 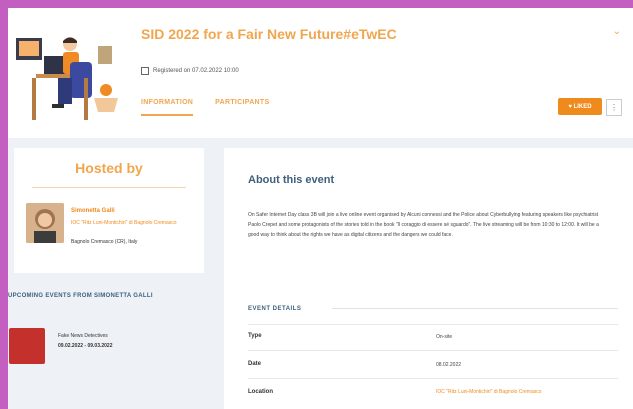 I want to click on hosted-by-title: Hosted by, so click(x=109, y=168).